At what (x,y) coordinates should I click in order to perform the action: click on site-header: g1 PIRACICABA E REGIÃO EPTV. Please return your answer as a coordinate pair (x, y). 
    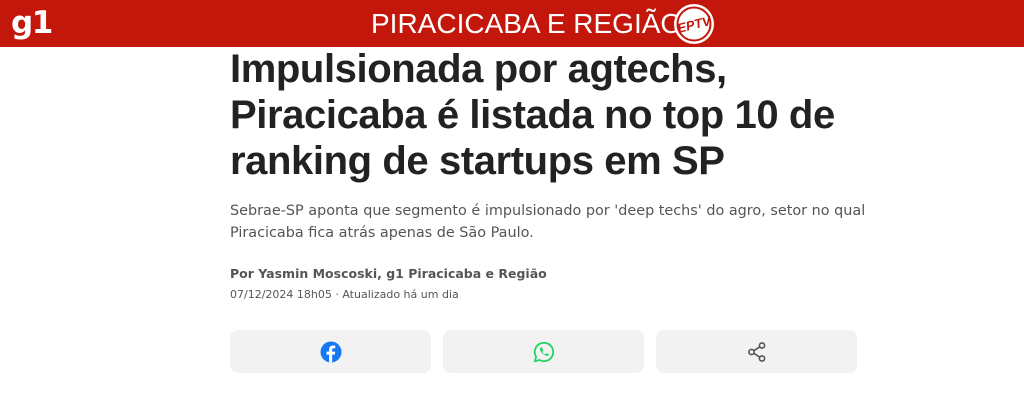
    Looking at the image, I should click on (512, 23).